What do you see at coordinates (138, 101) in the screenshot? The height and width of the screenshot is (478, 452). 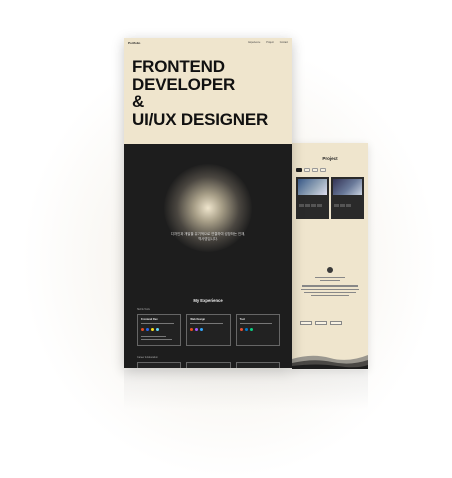 I see `headline-line: &` at bounding box center [138, 101].